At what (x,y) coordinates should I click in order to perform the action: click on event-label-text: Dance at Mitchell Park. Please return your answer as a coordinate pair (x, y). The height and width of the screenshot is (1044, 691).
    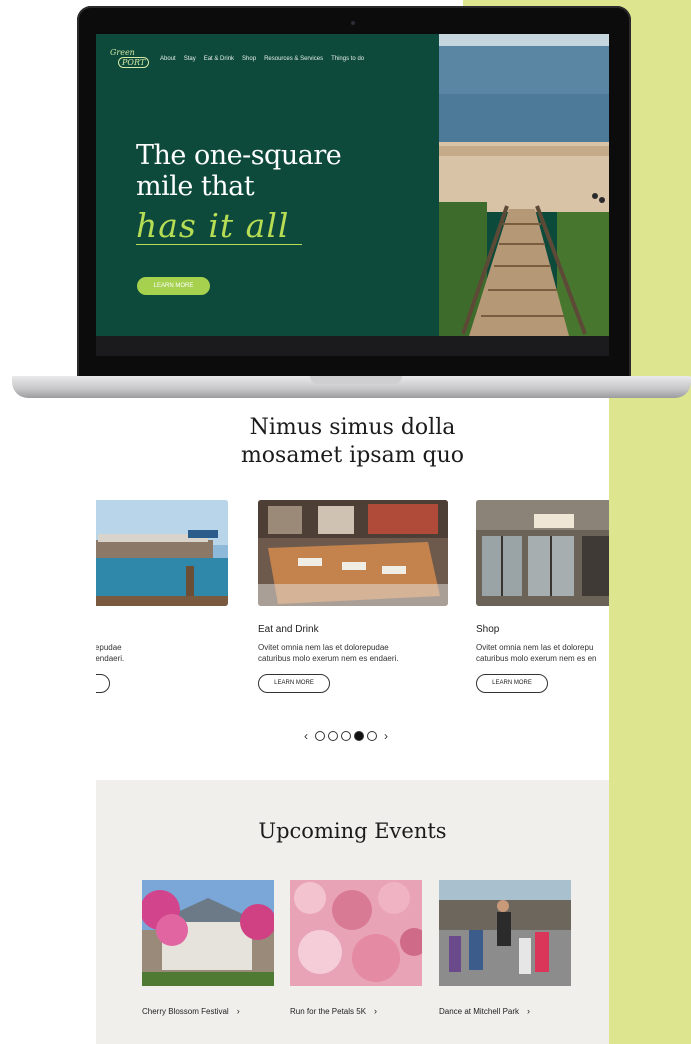
    Looking at the image, I should click on (479, 1011).